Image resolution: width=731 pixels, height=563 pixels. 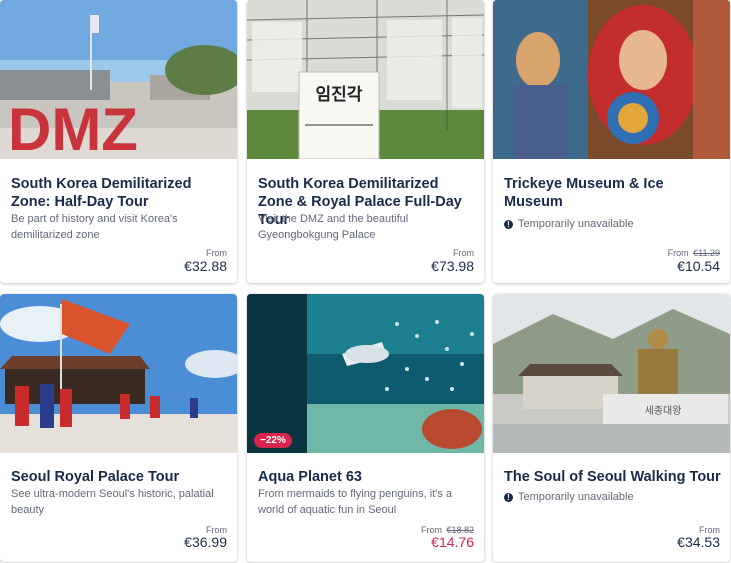 I want to click on card-image: 세종대왕, so click(x=611, y=373).